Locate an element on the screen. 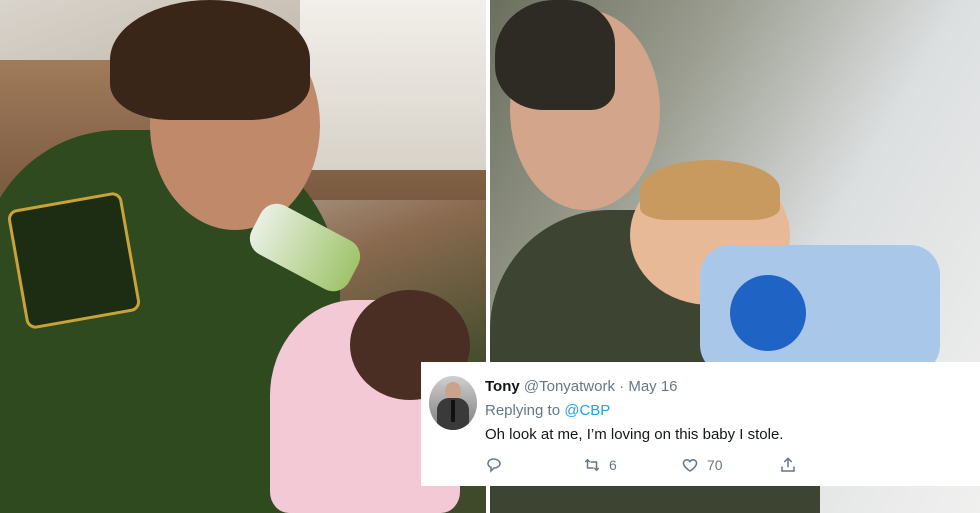 This screenshot has height=513, width=980. handle: @Tonyatwork is located at coordinates (569, 386).